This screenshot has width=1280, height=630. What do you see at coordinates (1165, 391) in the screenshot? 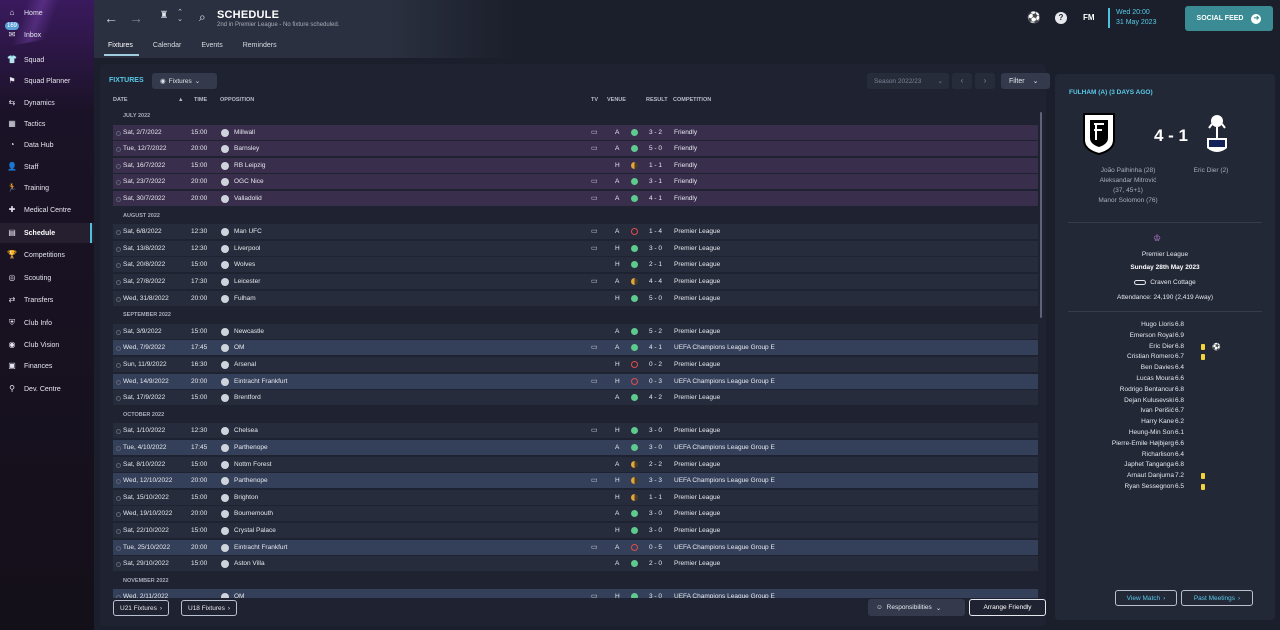
I see `player-rating-row: Rodrigo Bentancur 6.8` at bounding box center [1165, 391].